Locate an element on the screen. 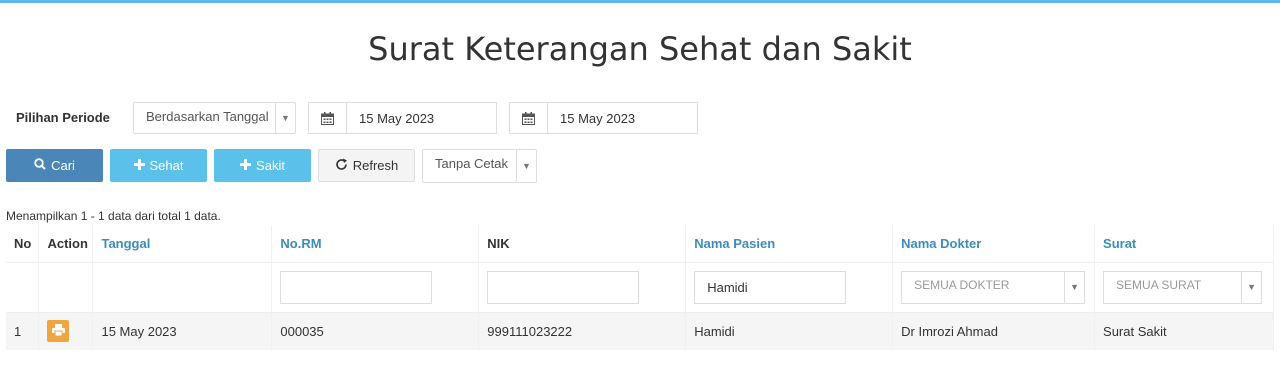  cell-norm: 000035 is located at coordinates (375, 330).